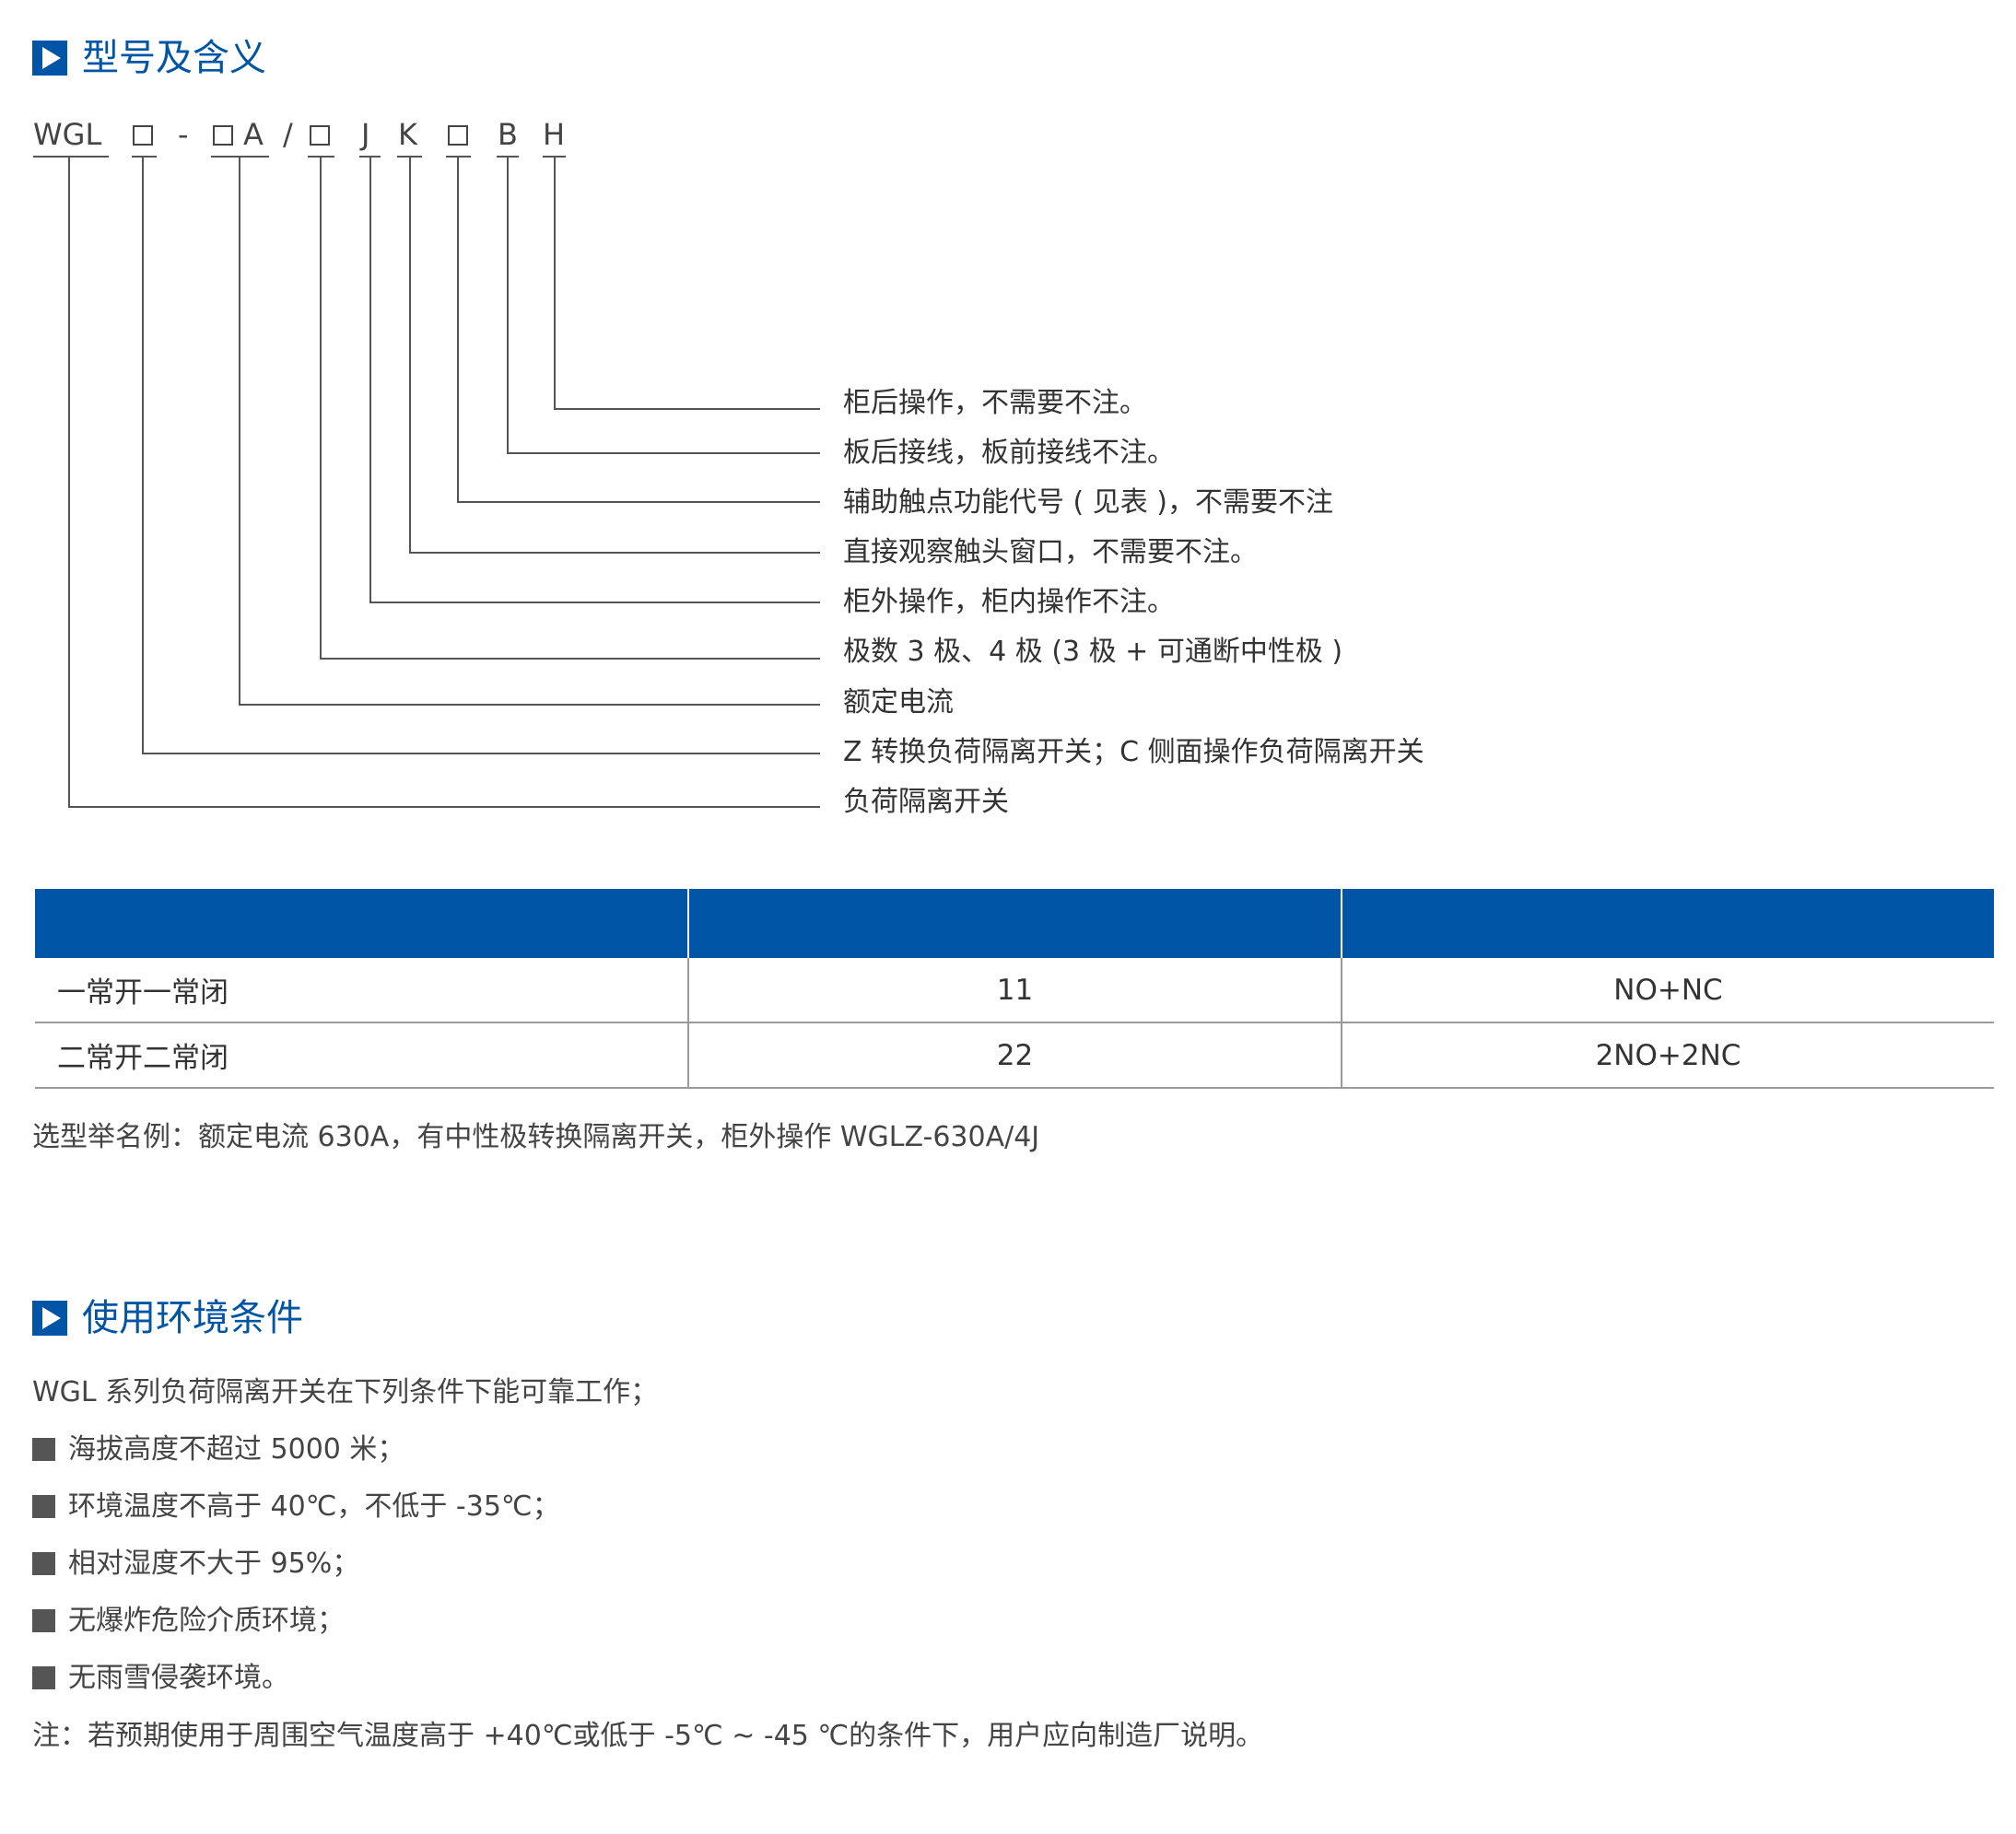 Image resolution: width=2016 pixels, height=1834 pixels. Describe the element at coordinates (160, 1678) in the screenshot. I see `env-item: 无雨雪侵袭环境。` at that location.